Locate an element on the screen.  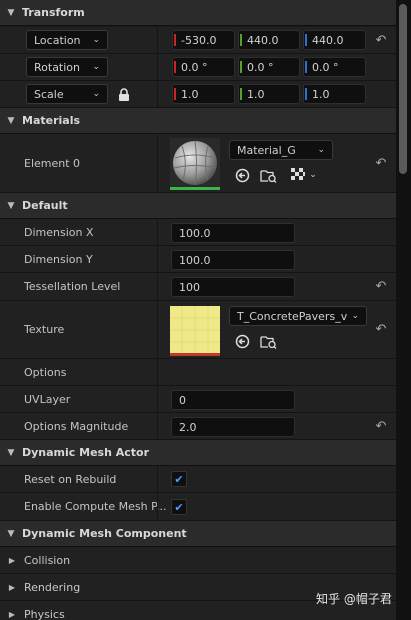
material-asset-dropdown: Material_G ⌄ is located at coordinates (281, 150).